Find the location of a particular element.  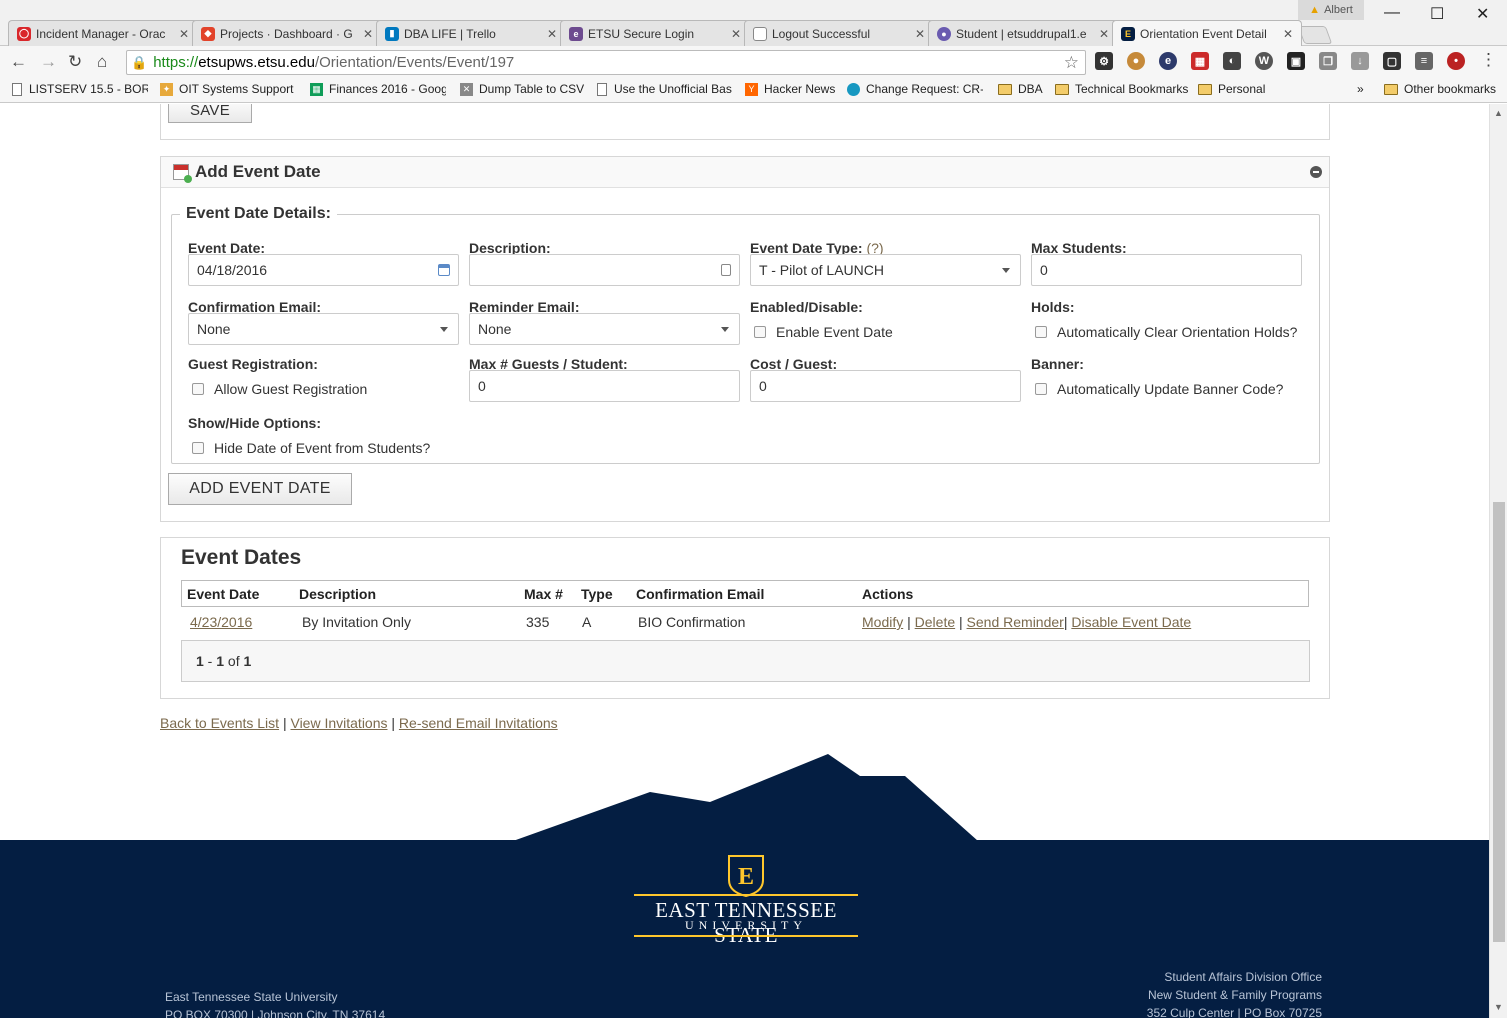

bookmark-change-request: Change Request: CR-0 is located at coordinates (915, 89).